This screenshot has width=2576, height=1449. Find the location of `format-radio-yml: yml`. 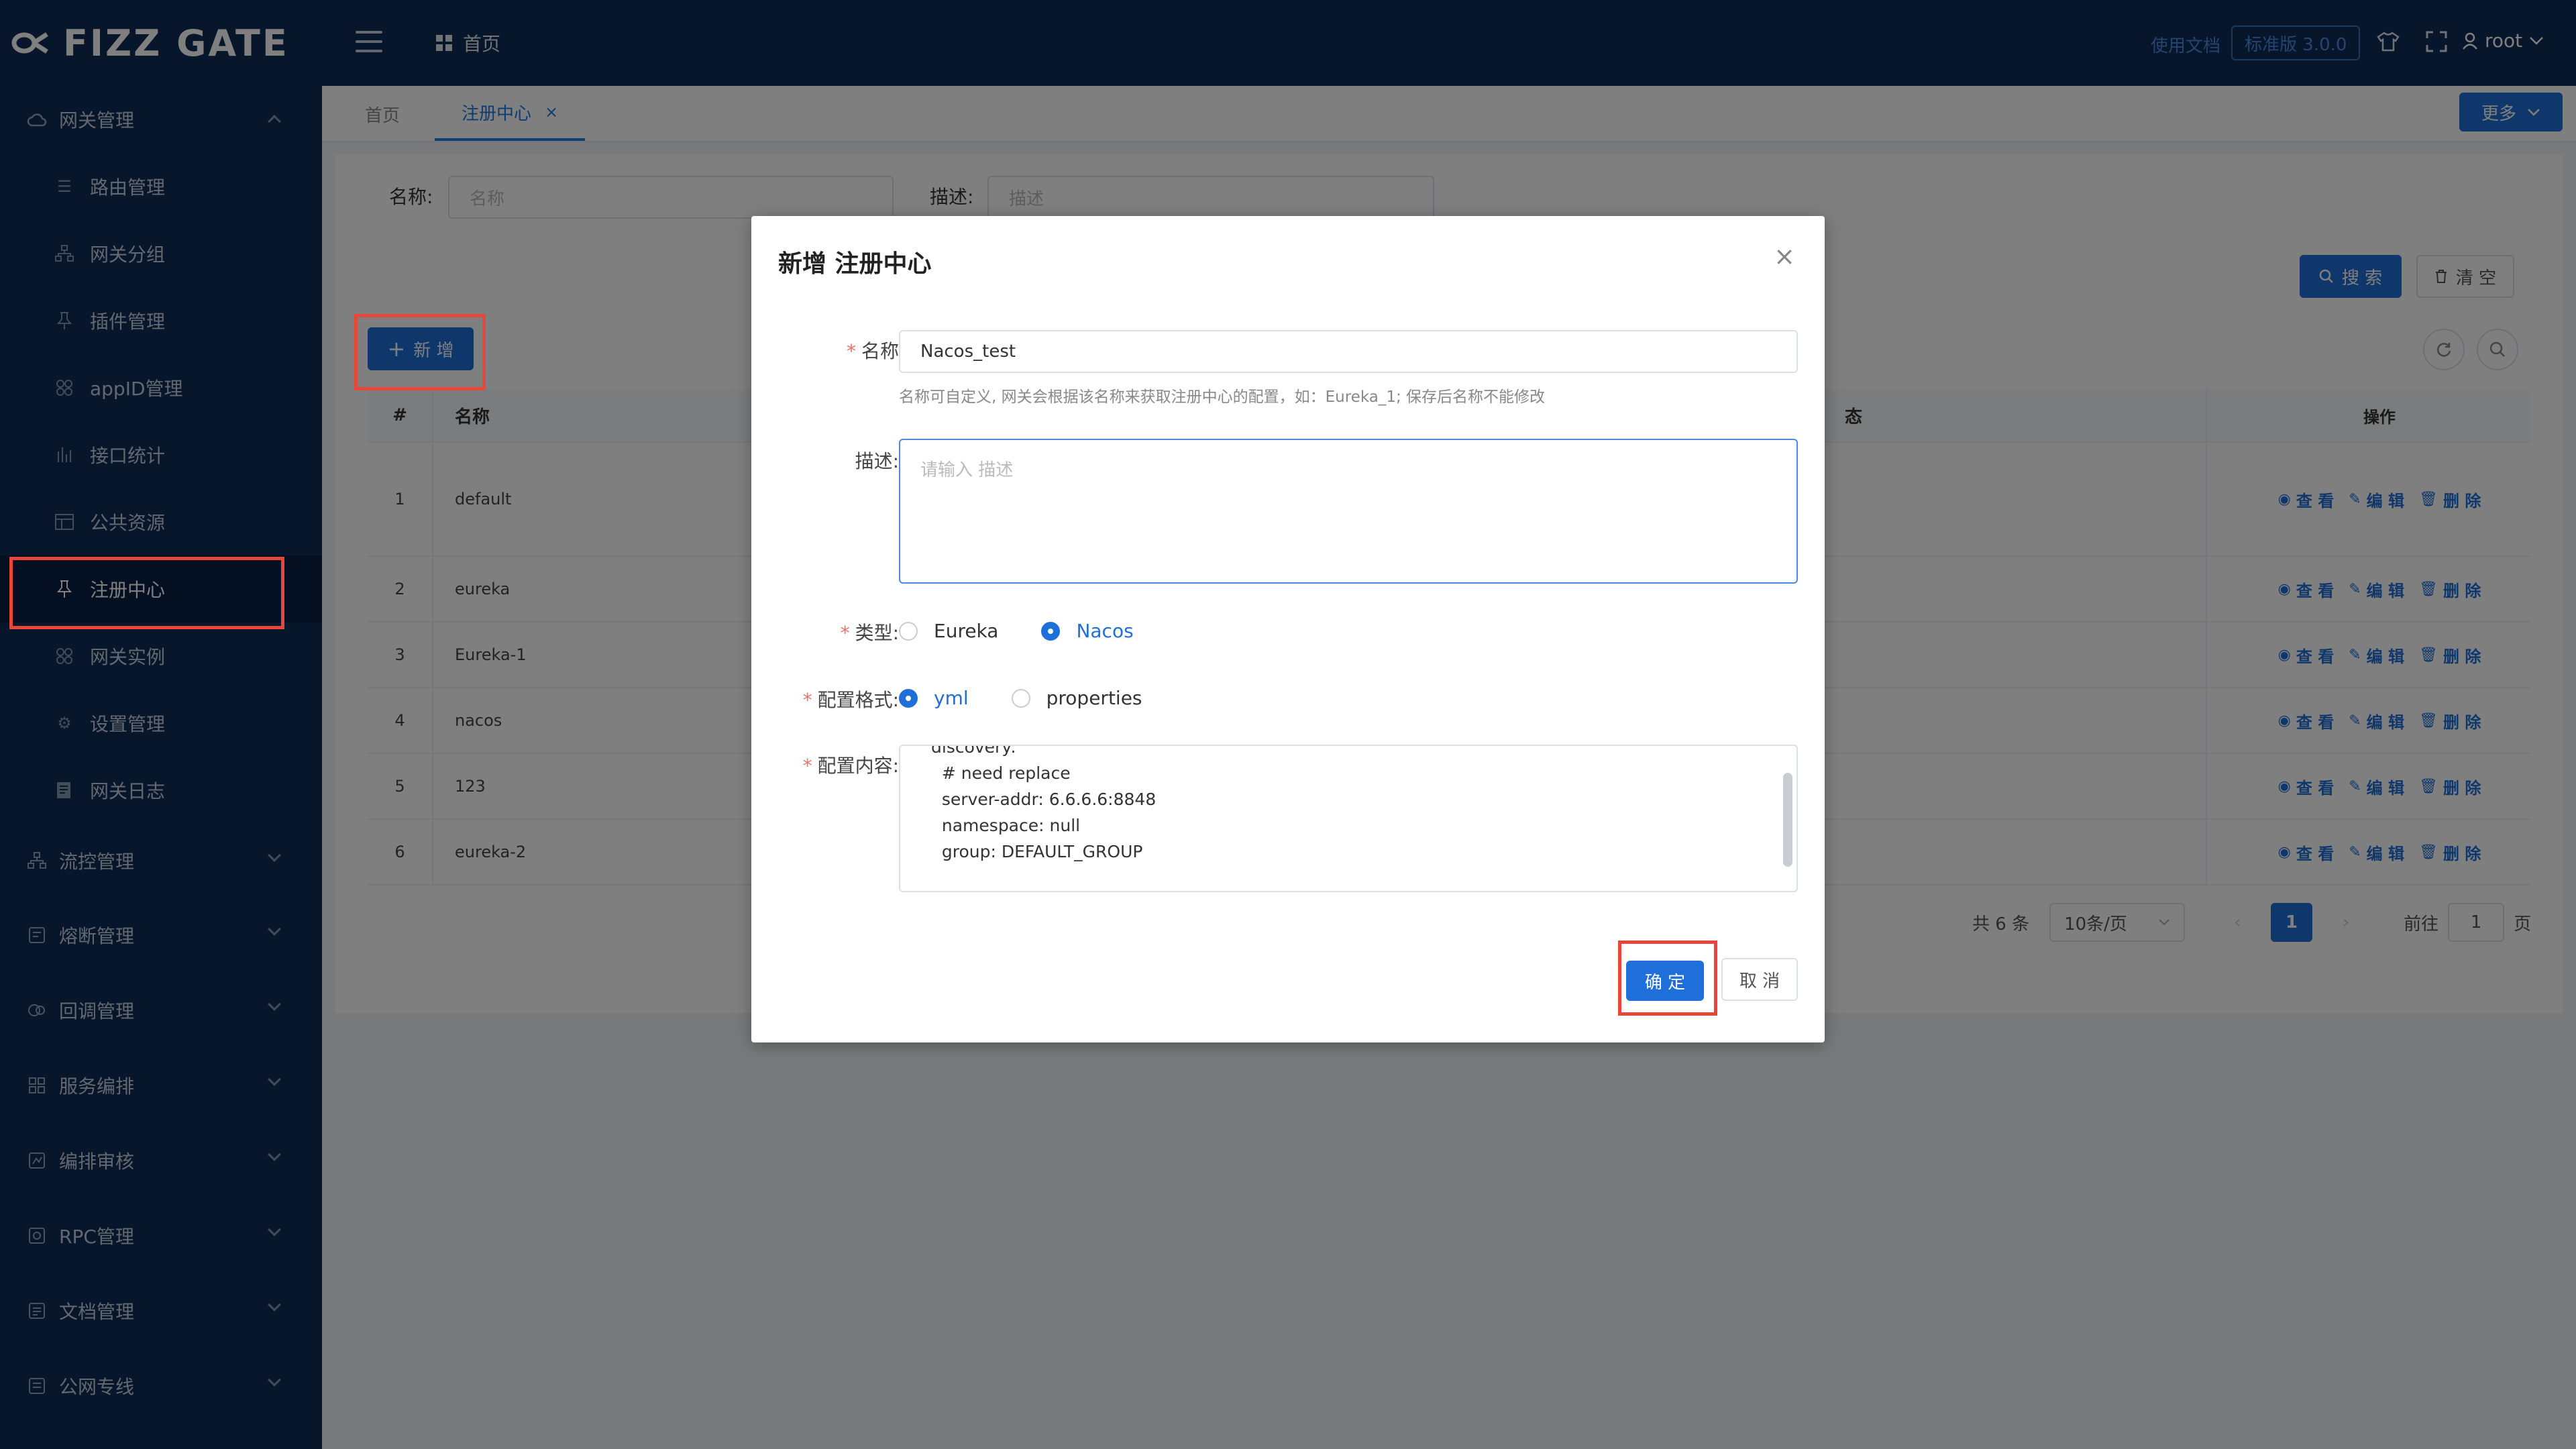

format-radio-yml: yml is located at coordinates (934, 698).